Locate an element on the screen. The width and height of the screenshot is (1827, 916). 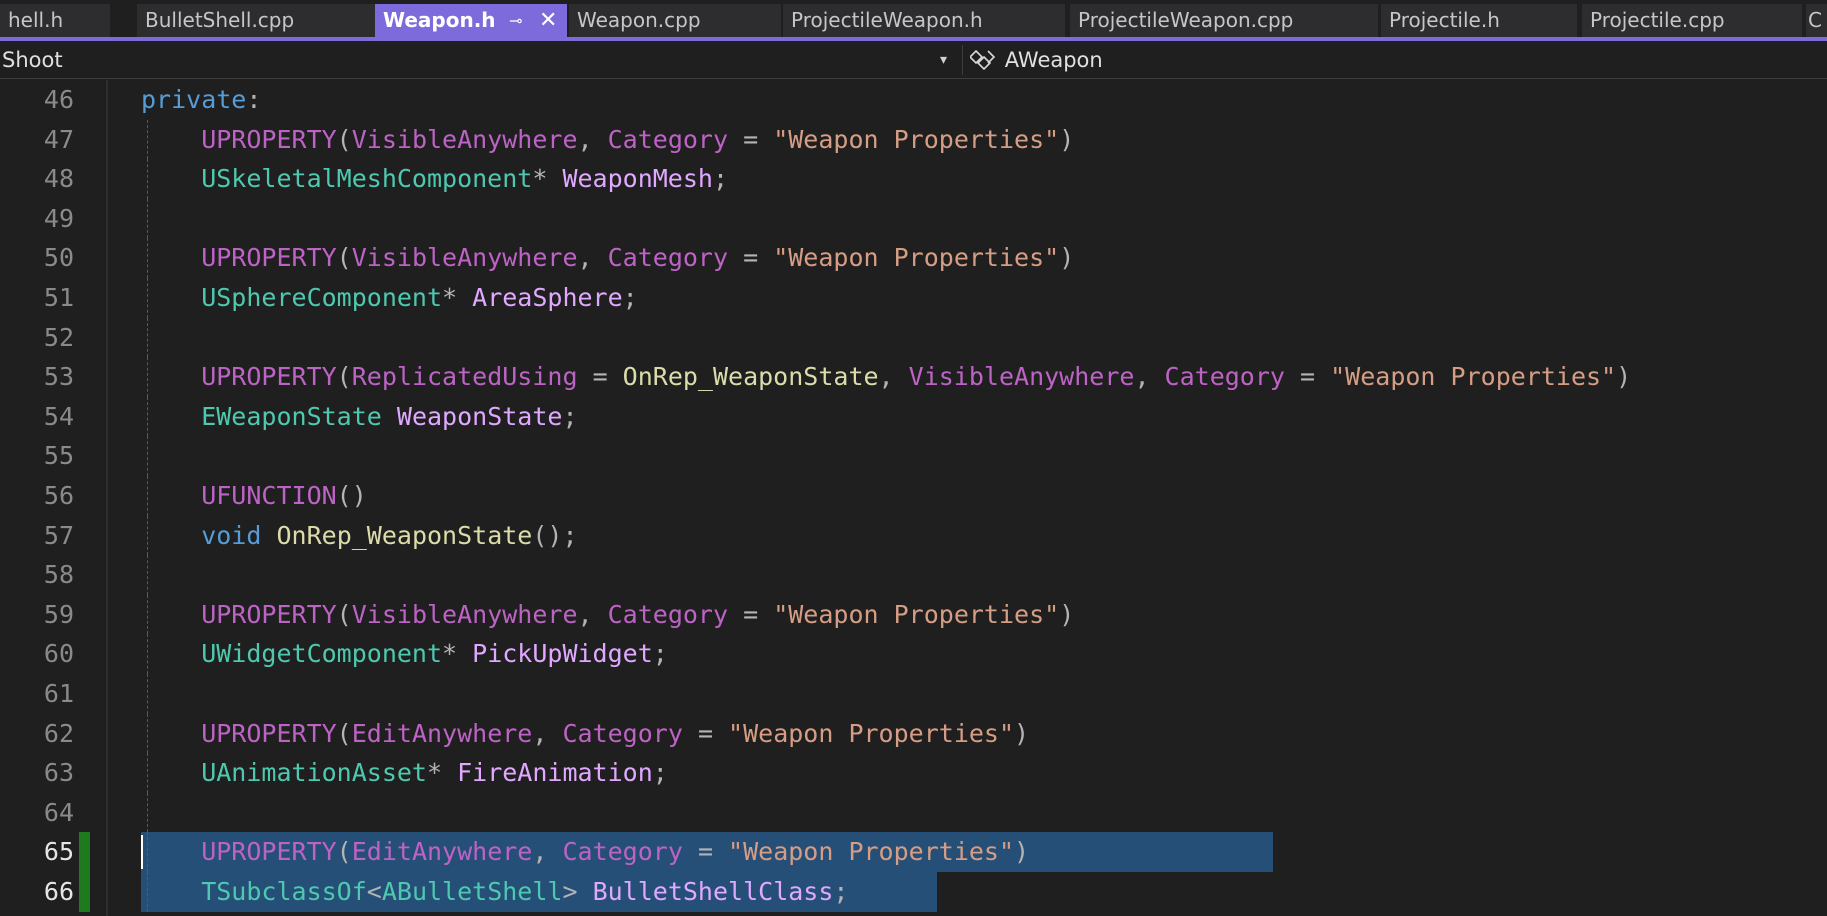
code-token: () is located at coordinates (351, 495).